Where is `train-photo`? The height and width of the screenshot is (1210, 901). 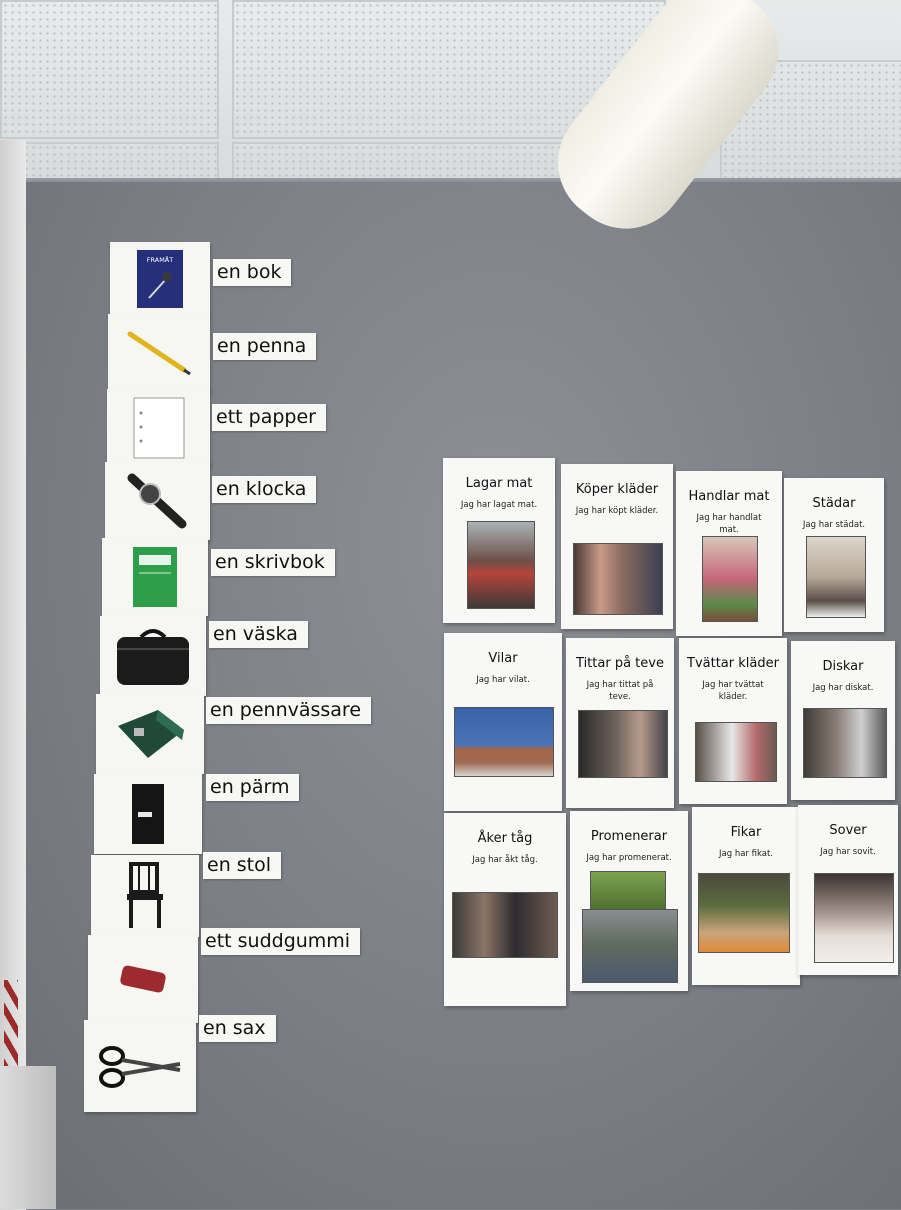 train-photo is located at coordinates (505, 925).